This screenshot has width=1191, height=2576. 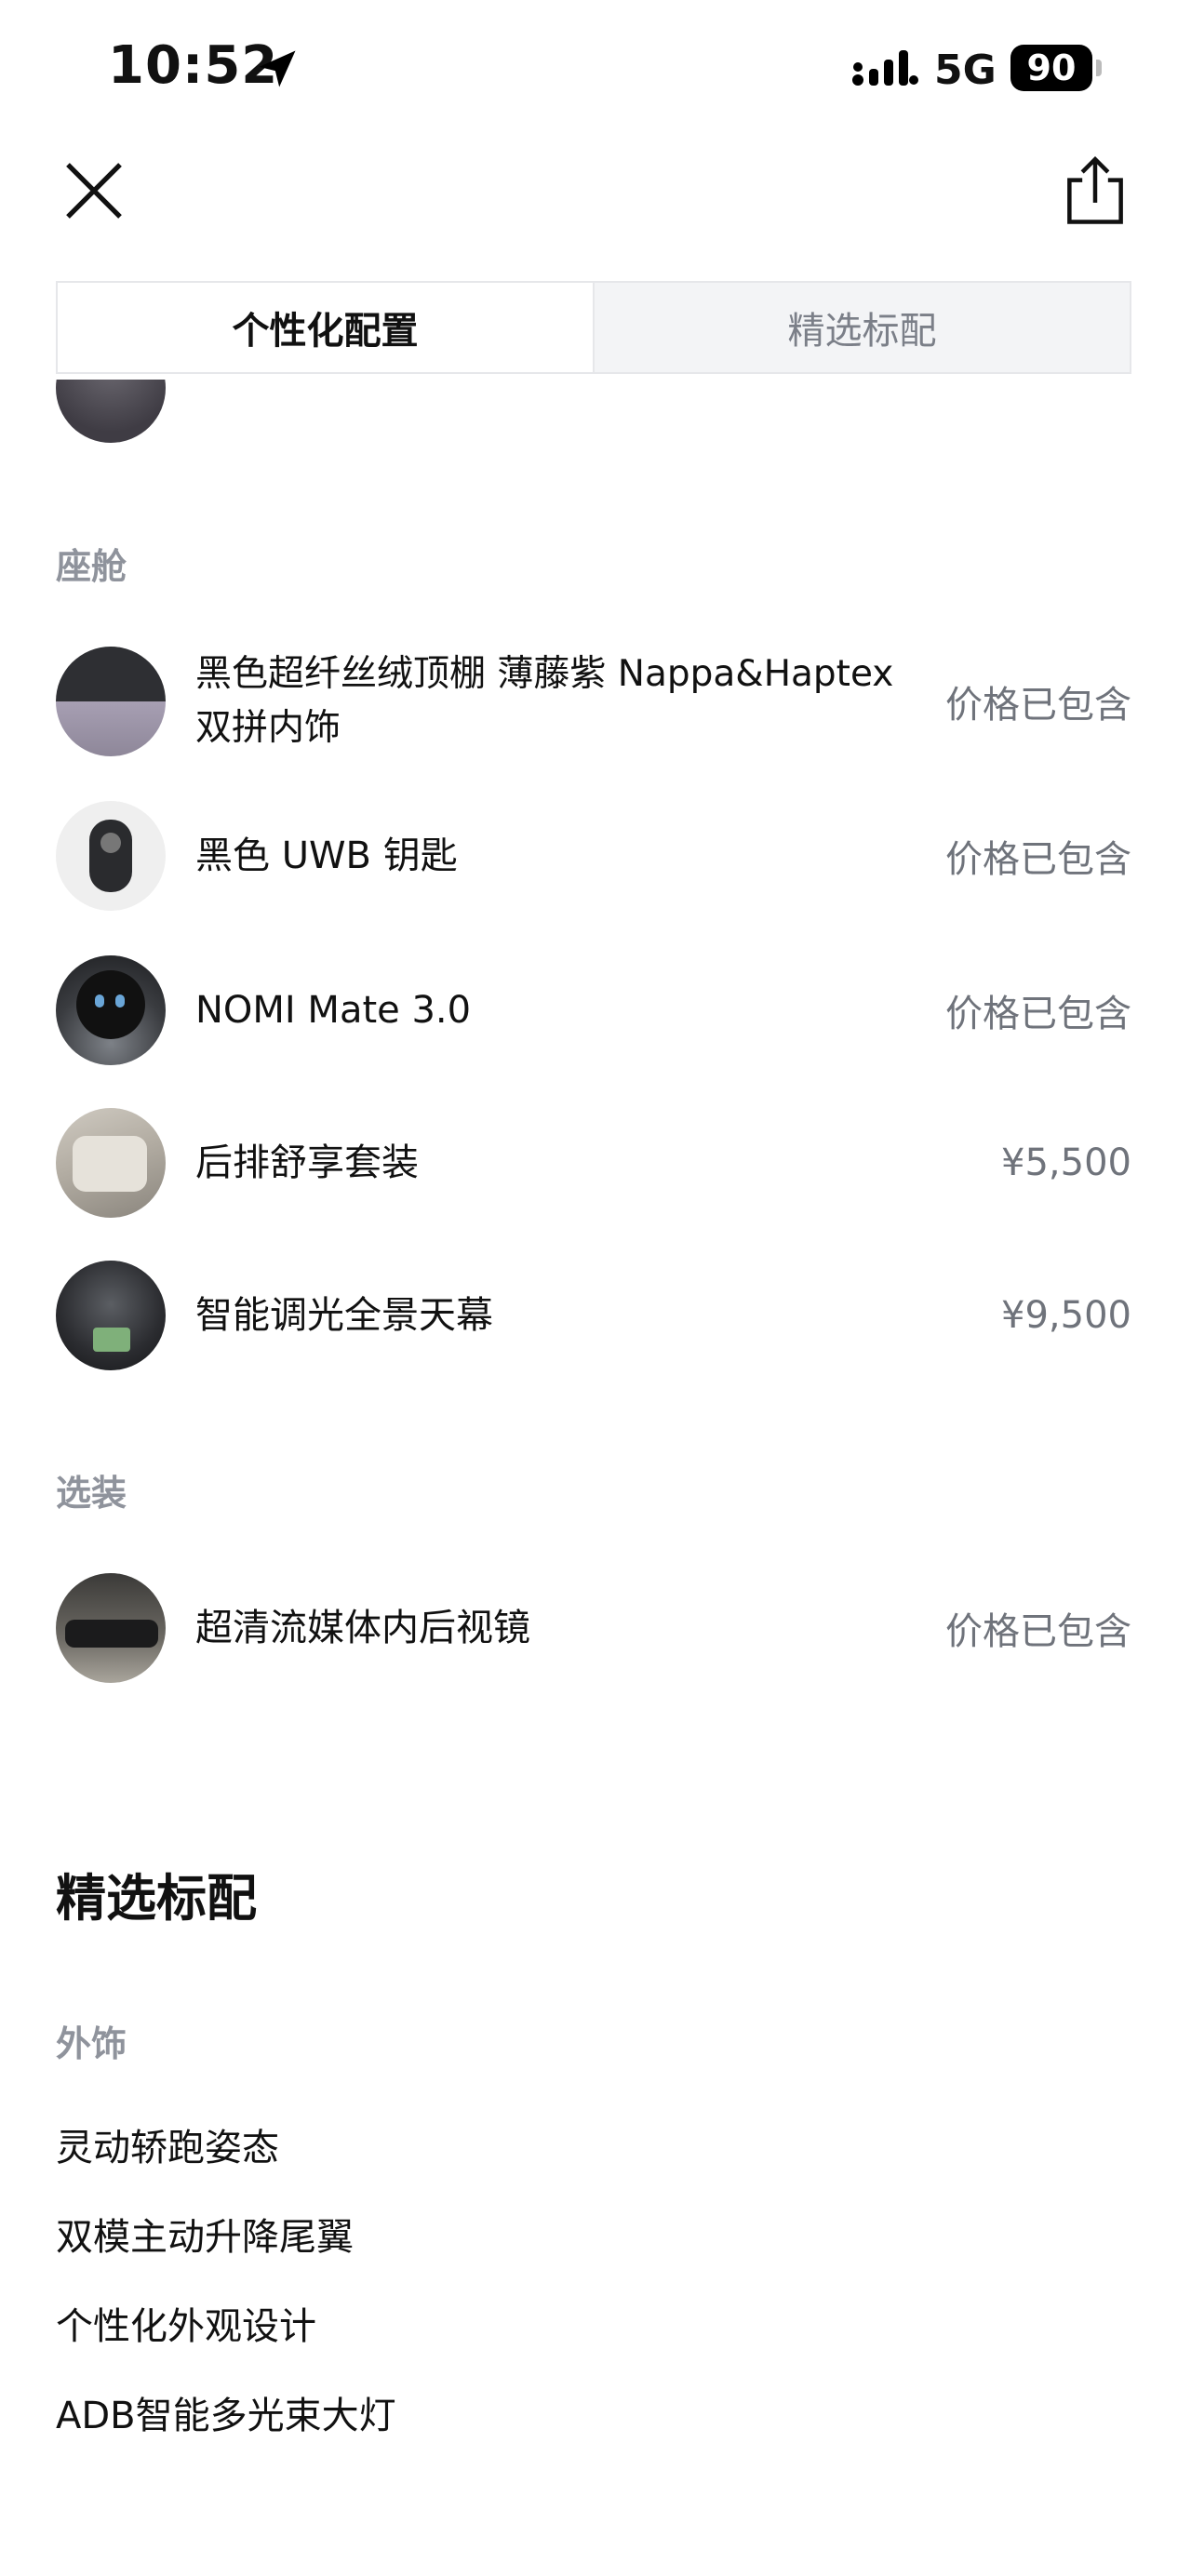 What do you see at coordinates (544, 701) in the screenshot?
I see `item-name: 黑色超纤丝绒顶棚 薄藤紫 Nappa&Haptex 双拼内饰` at bounding box center [544, 701].